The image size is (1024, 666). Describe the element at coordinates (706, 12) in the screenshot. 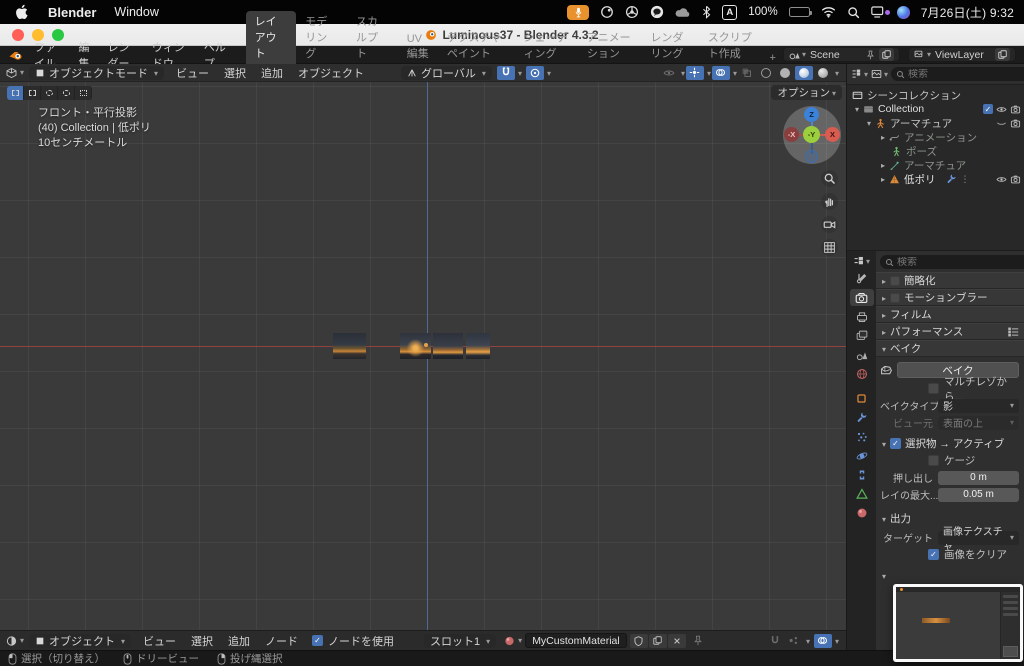

I see `bluetooth-icon` at that location.